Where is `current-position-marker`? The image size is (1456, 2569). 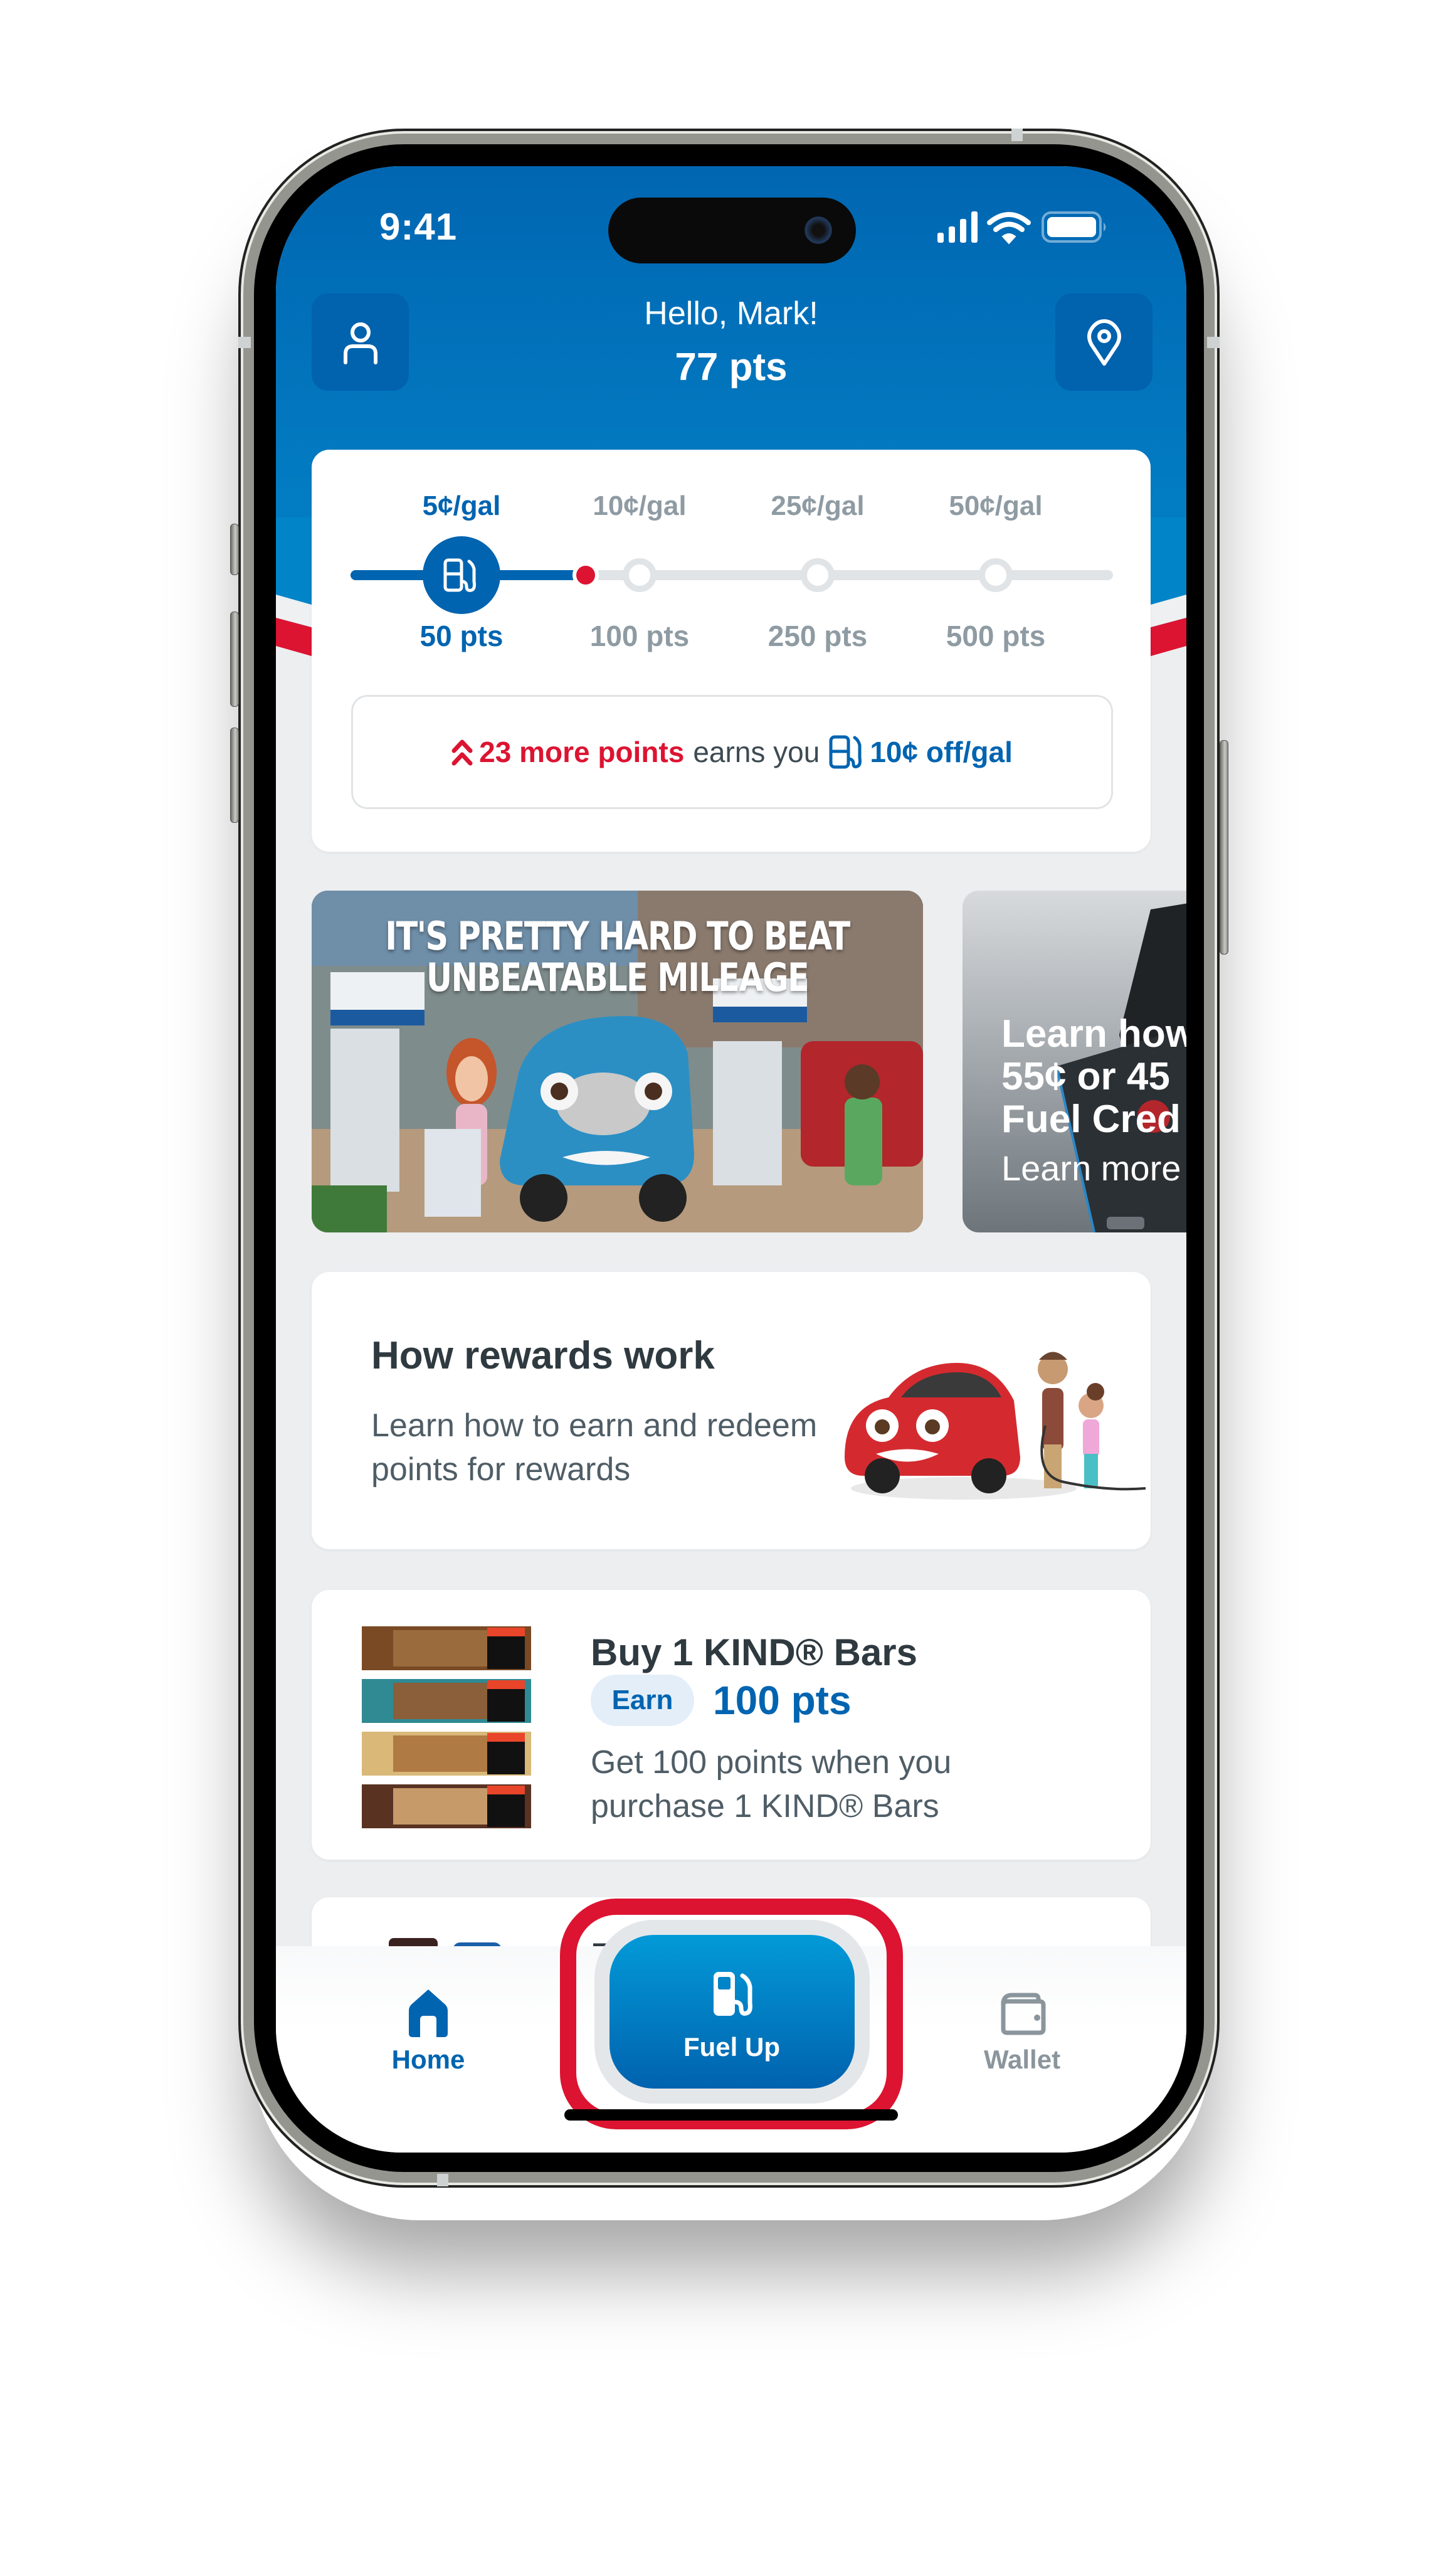 current-position-marker is located at coordinates (586, 575).